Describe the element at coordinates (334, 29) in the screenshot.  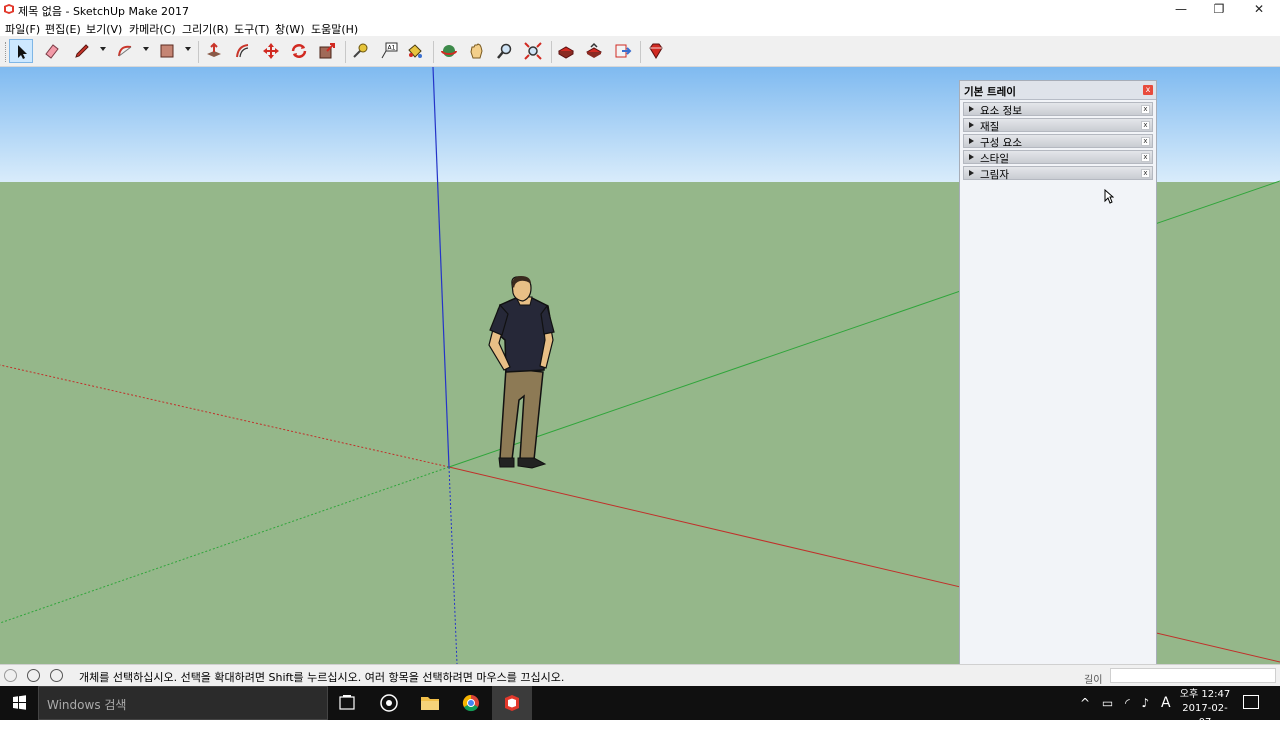
I see `menu-help: 도움말(H)` at that location.